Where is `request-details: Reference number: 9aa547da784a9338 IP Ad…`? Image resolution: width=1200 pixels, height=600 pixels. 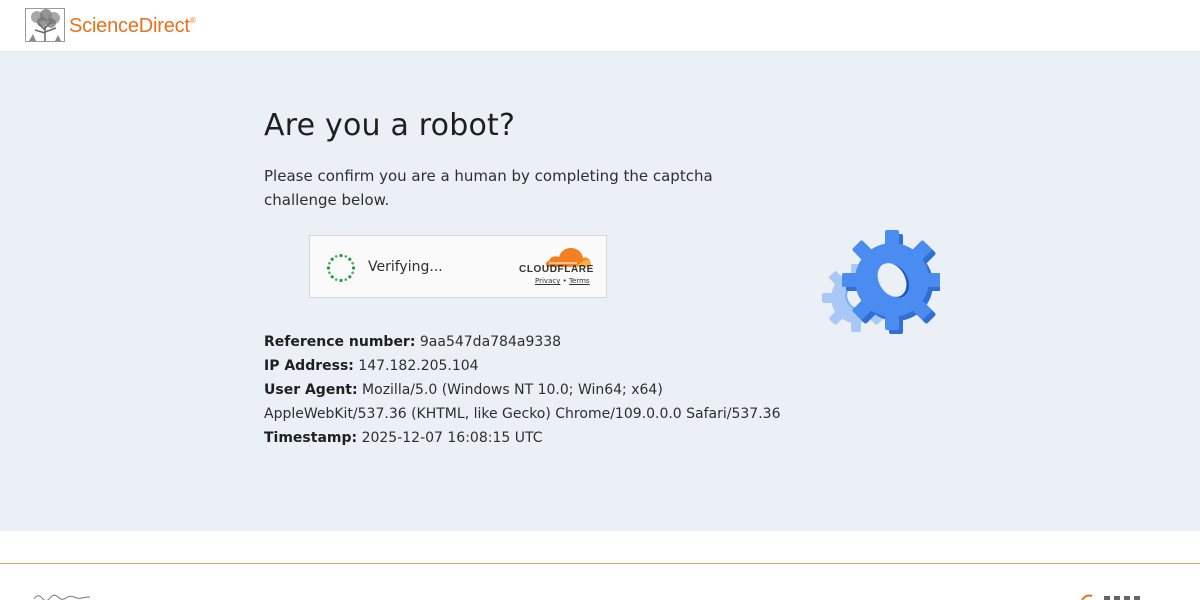 request-details: Reference number: 9aa547da784a9338 IP Ad… is located at coordinates (524, 390).